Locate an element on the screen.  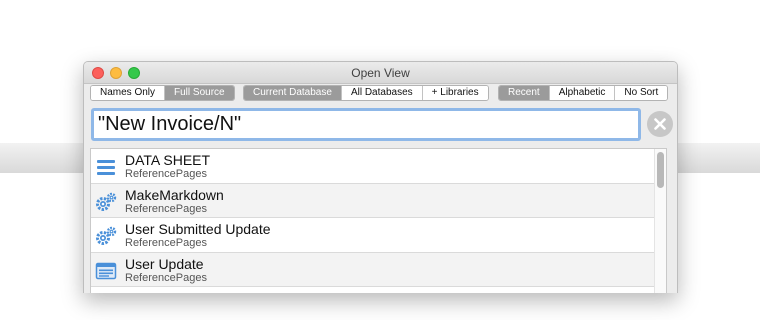
names-only-button: Names Only is located at coordinates (128, 93).